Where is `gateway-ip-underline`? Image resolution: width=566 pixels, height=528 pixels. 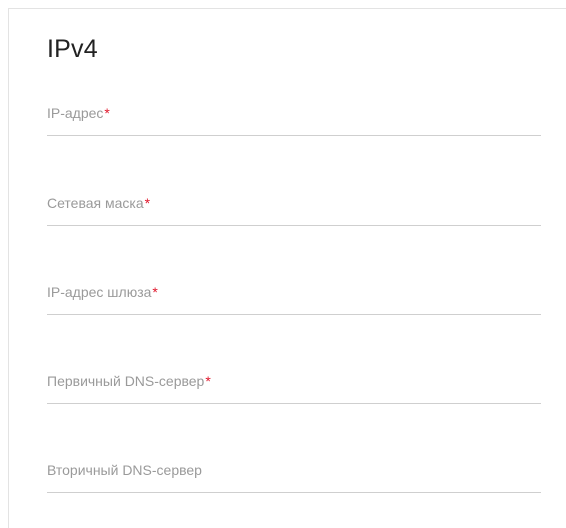 gateway-ip-underline is located at coordinates (294, 314).